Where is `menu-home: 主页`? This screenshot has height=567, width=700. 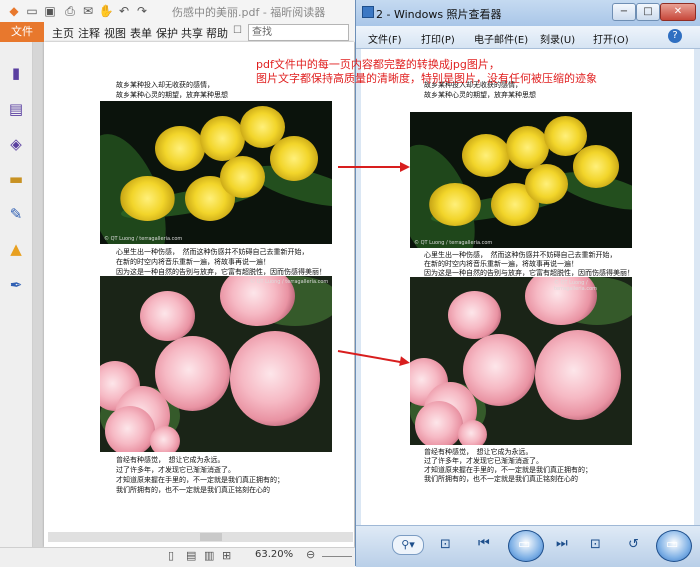 menu-home: 主页 is located at coordinates (63, 33).